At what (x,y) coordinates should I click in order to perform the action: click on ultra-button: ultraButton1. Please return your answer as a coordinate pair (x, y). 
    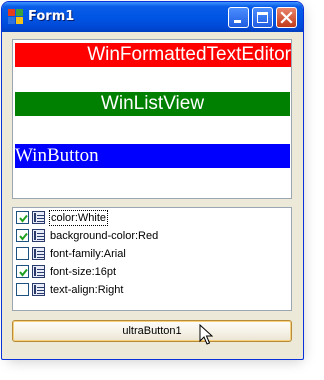
    Looking at the image, I should click on (152, 331).